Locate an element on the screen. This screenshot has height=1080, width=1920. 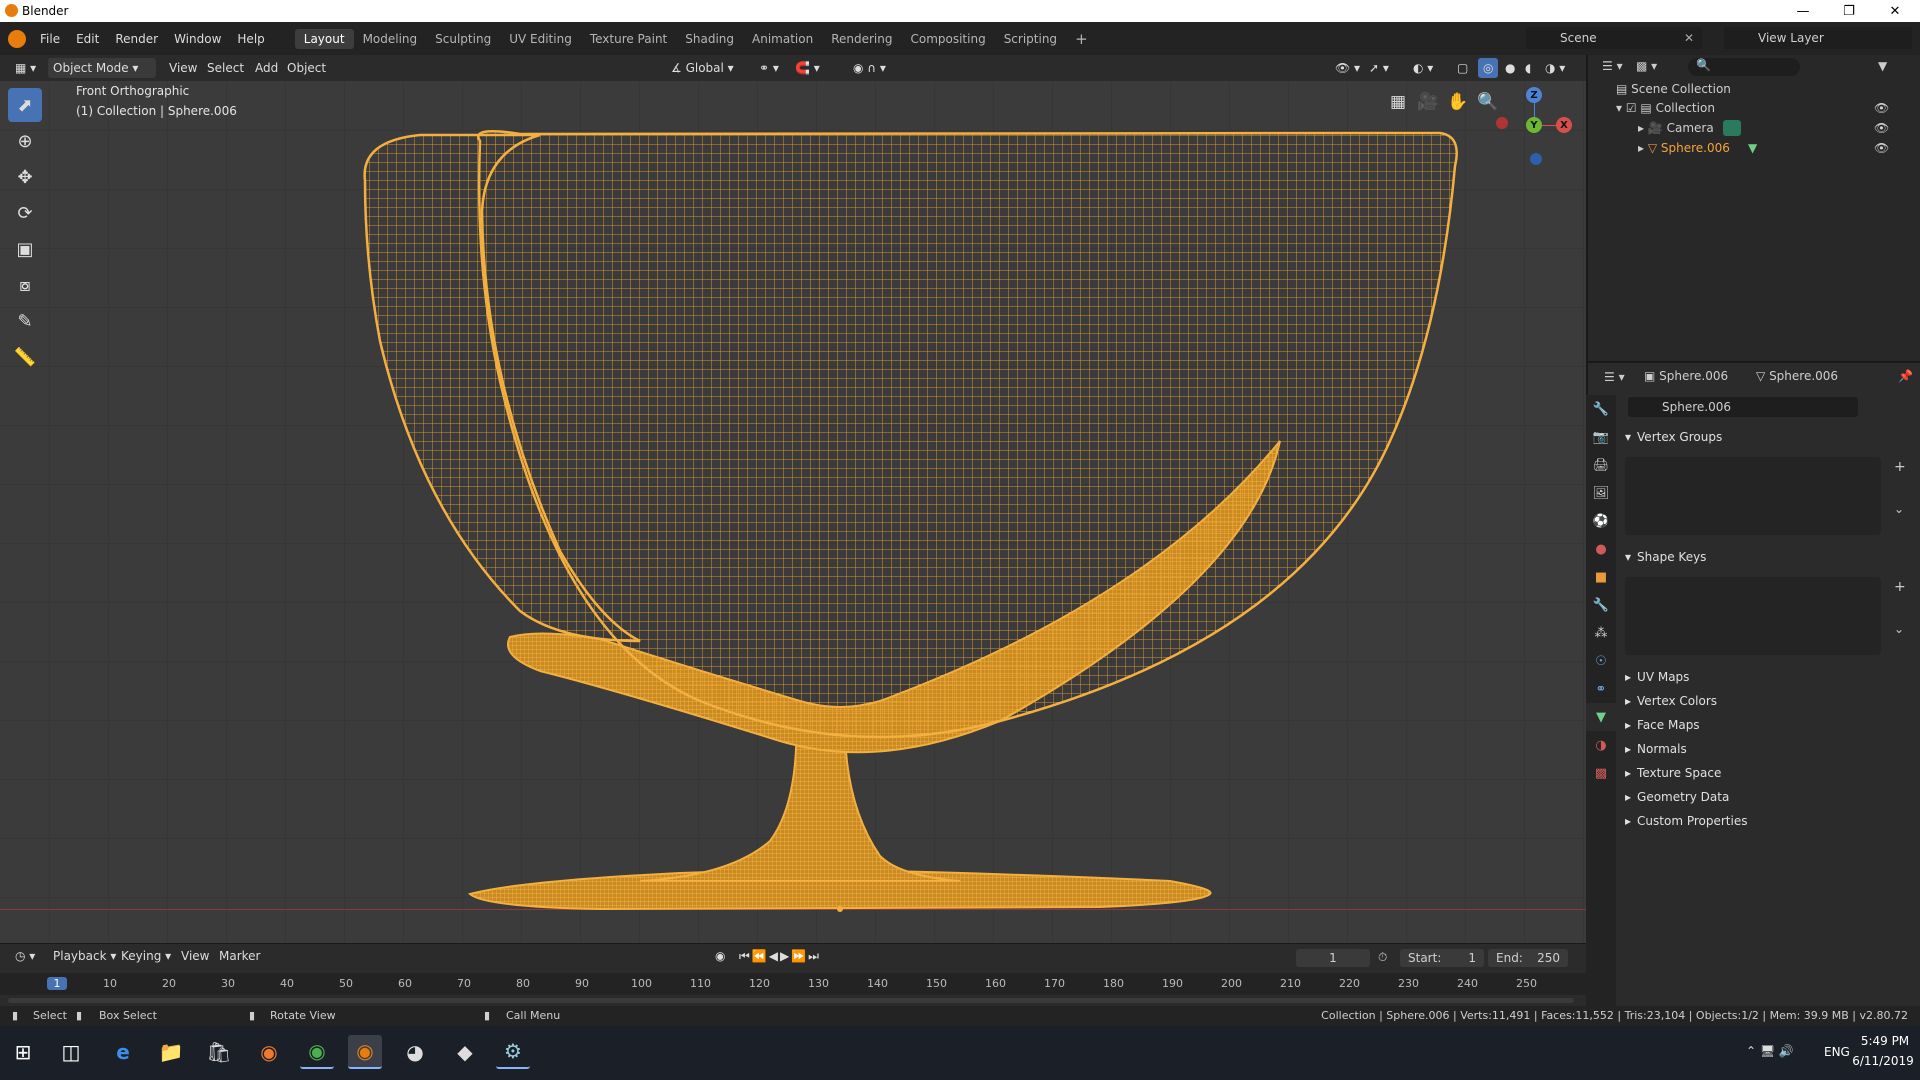
modifier-tab-icon: 🔧 is located at coordinates (1601, 605).